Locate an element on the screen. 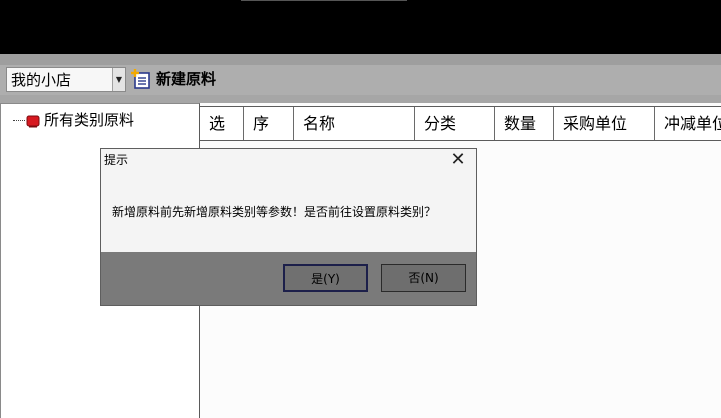 This screenshot has width=721, height=418. close-icon: ✕ is located at coordinates (458, 160).